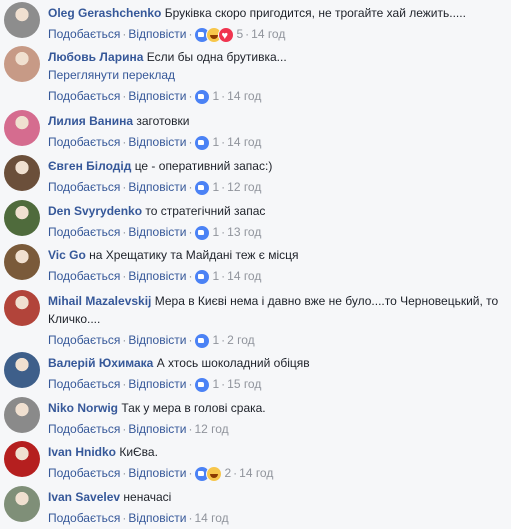  Describe the element at coordinates (277, 232) in the screenshot. I see `comment-actions: Подобається · Відповісти · 1 · 13 год` at that location.